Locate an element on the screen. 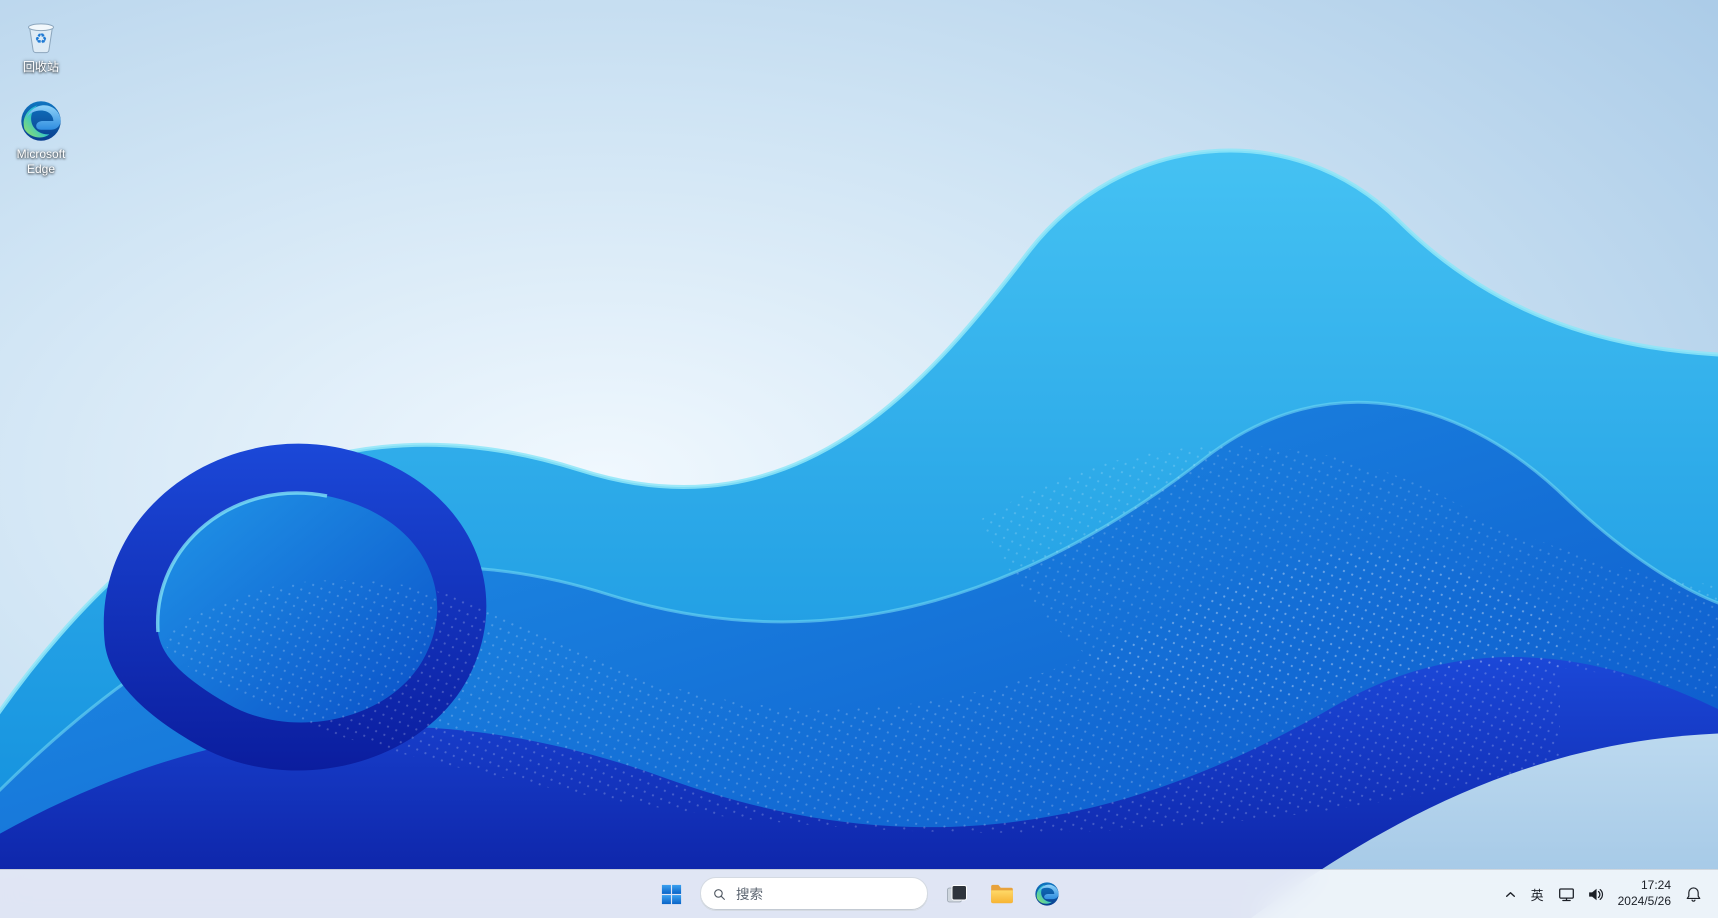 The height and width of the screenshot is (918, 1718). volume-button is located at coordinates (1595, 894).